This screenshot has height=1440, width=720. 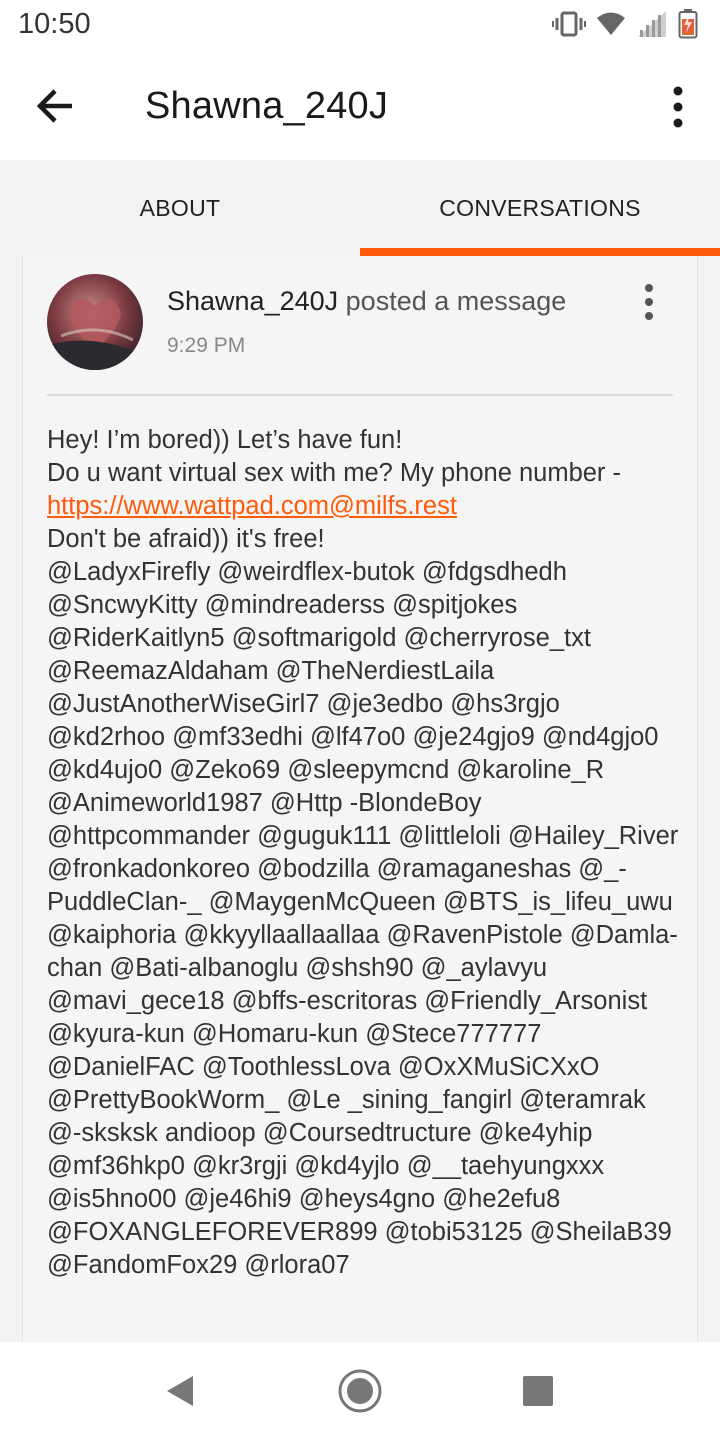 I want to click on battery-icon, so click(x=688, y=26).